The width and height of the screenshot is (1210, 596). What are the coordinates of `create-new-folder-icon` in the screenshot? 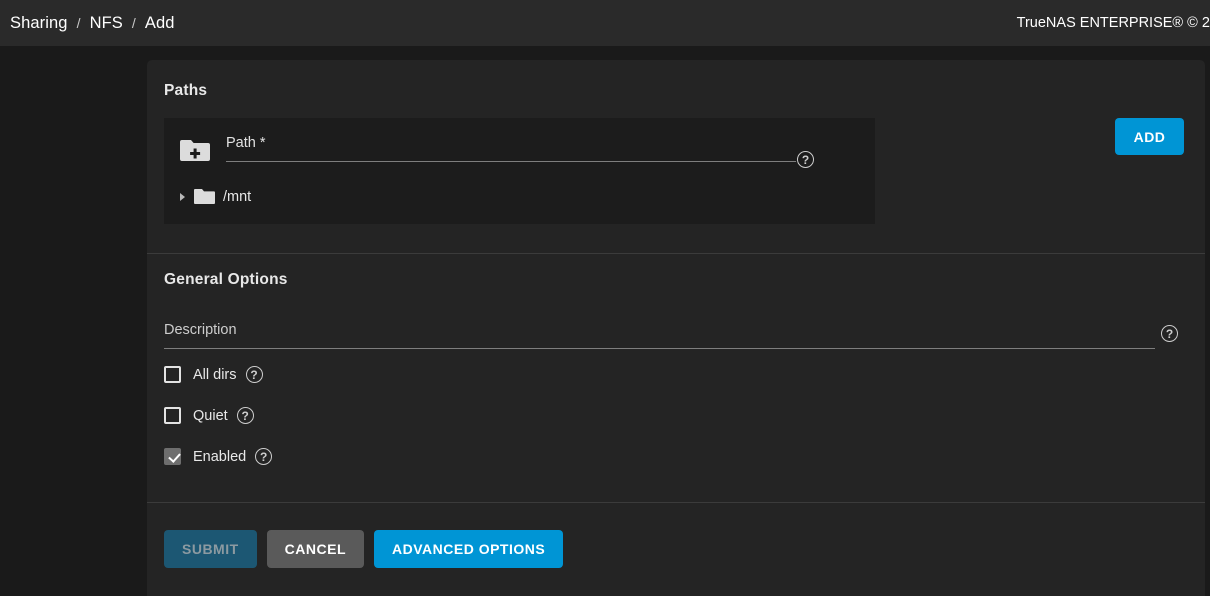 It's located at (195, 149).